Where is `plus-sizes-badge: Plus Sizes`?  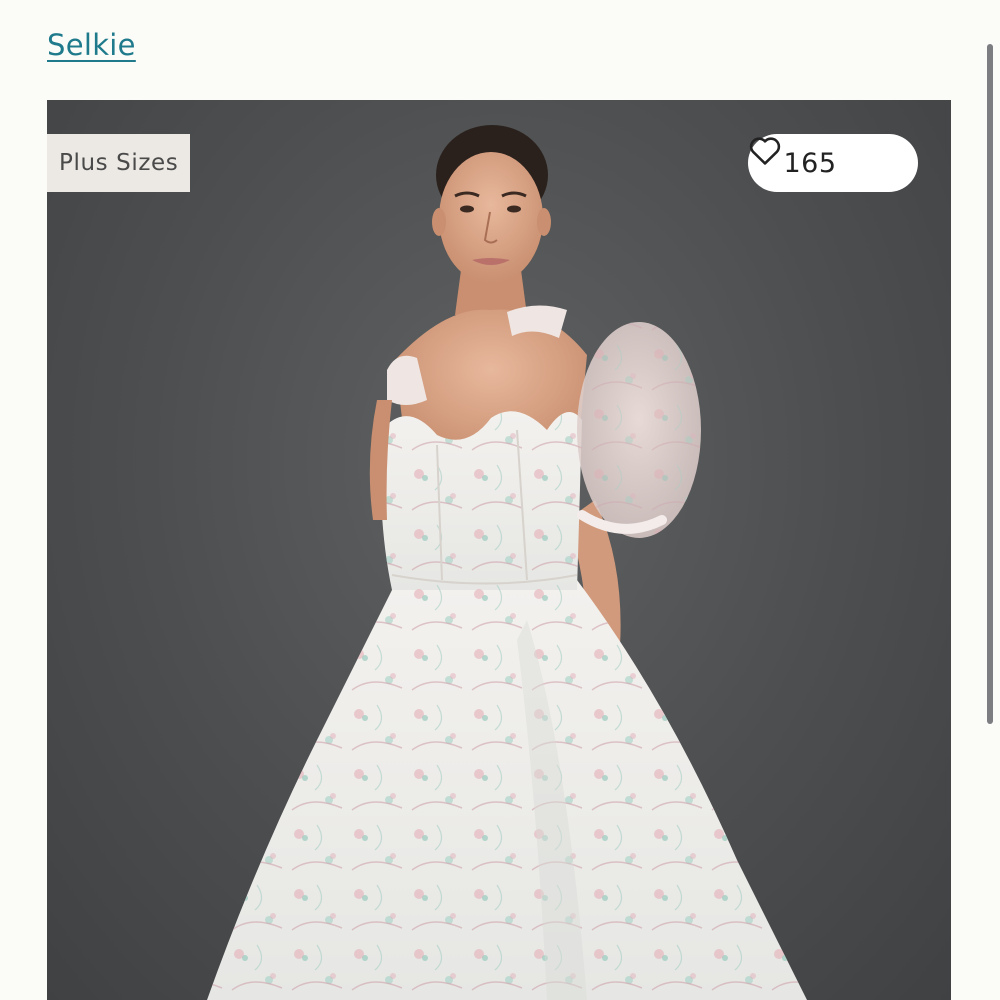
plus-sizes-badge: Plus Sizes is located at coordinates (119, 163).